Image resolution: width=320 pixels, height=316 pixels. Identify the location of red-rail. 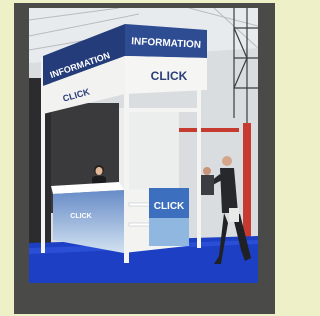
(209, 130).